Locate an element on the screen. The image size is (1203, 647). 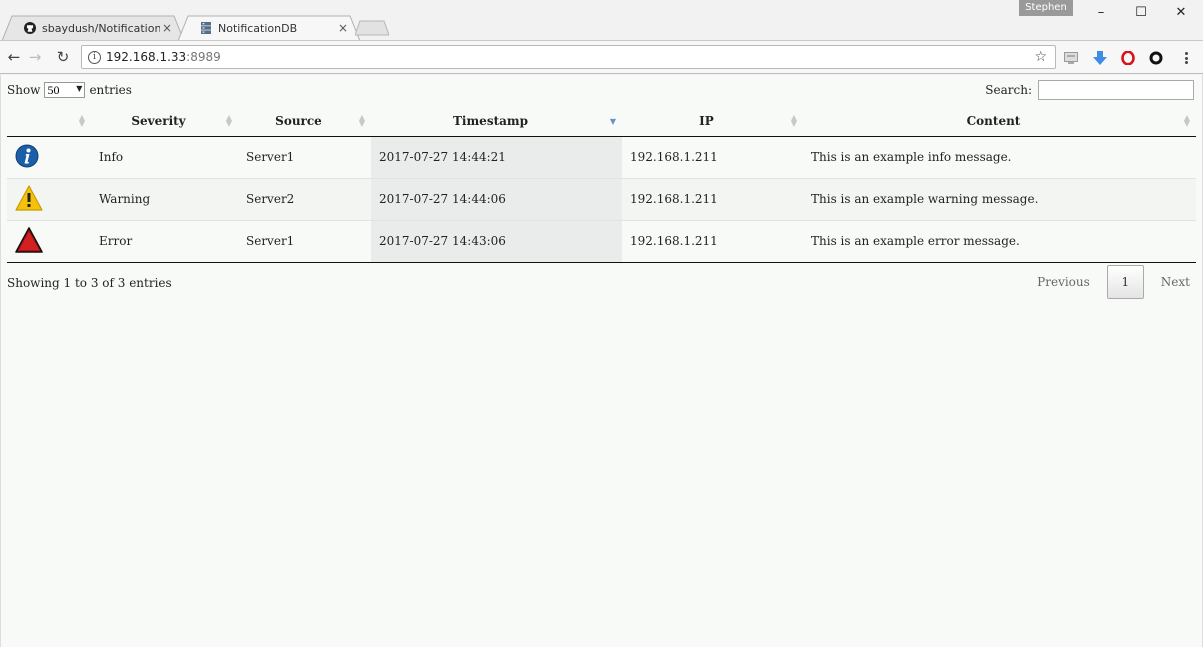
timestamp-cell: 2017-07-27 14:43:06 is located at coordinates (496, 241).